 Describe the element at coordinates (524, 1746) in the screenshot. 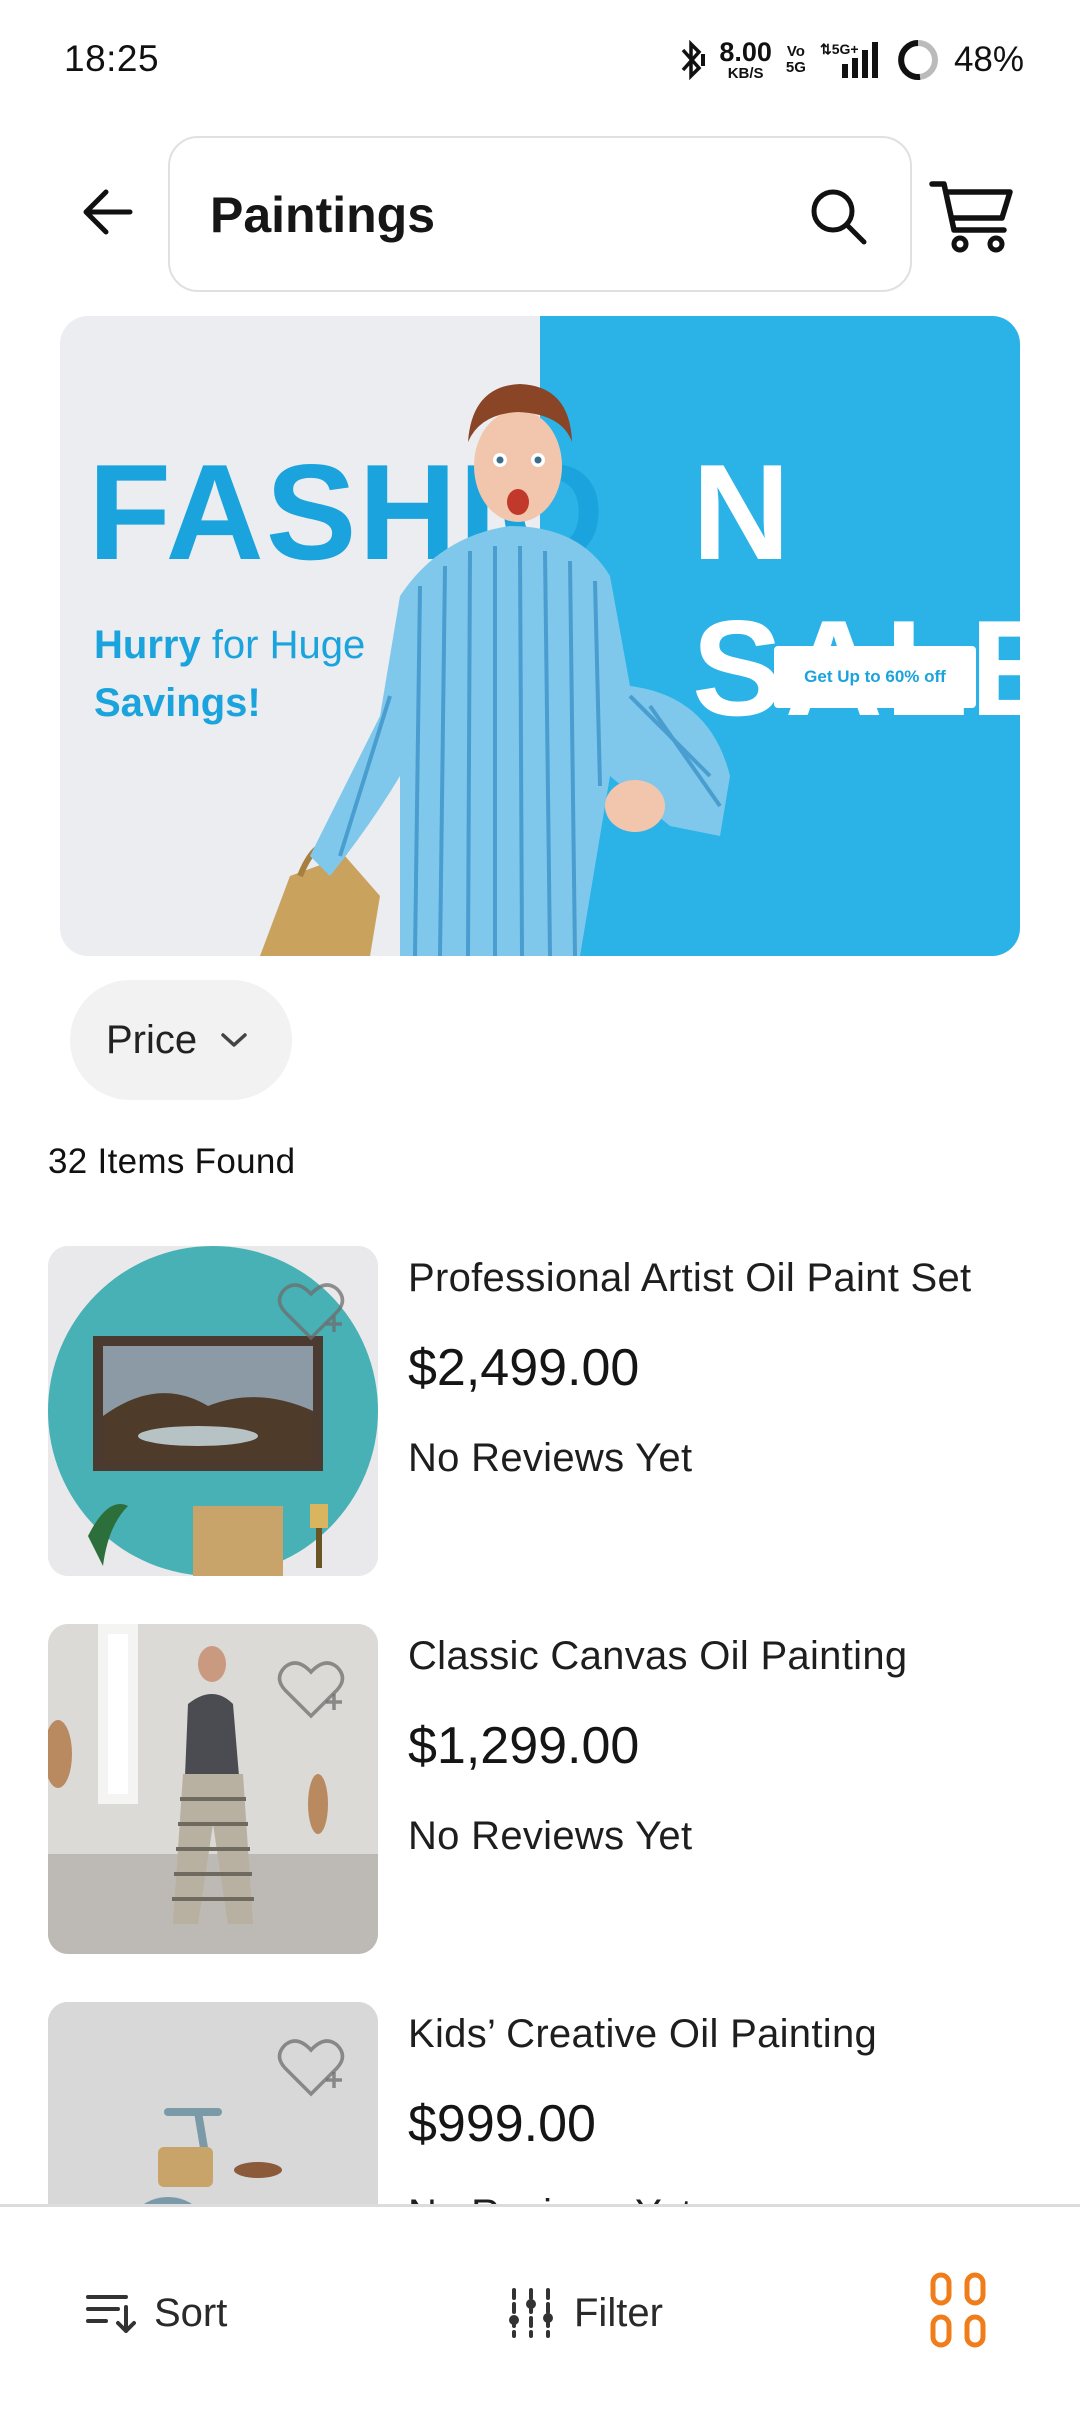

I see `product-price: $1,299.00` at that location.